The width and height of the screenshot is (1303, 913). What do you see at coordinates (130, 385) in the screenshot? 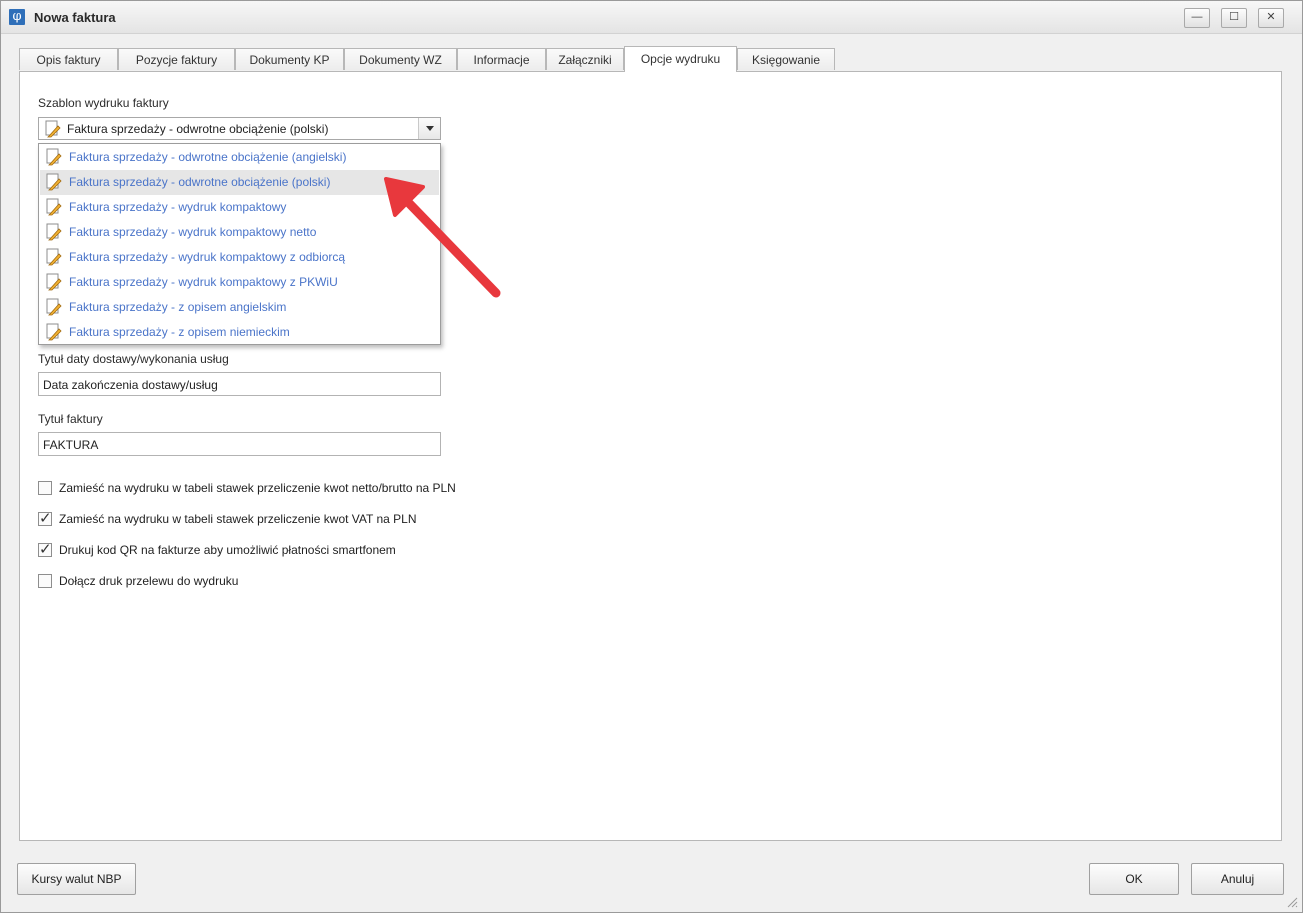
I see `delivery-date-title-value: Data zakończenia dostawy/usług` at bounding box center [130, 385].